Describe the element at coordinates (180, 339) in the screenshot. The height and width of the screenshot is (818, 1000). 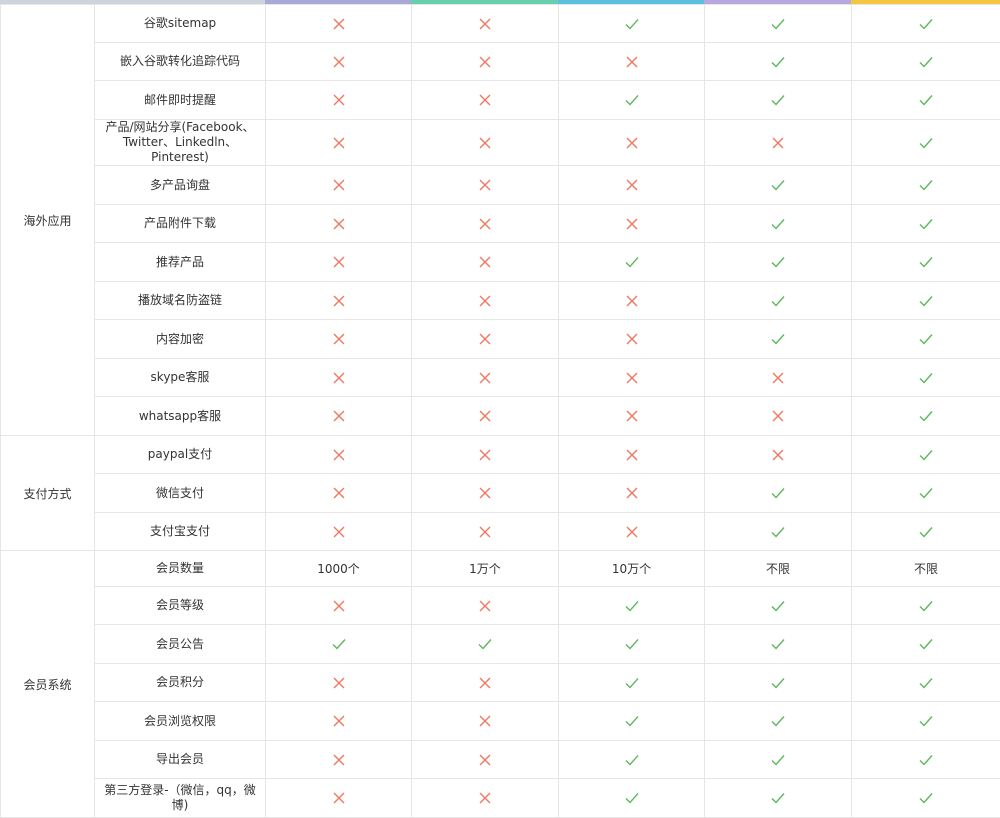
I see `feature-name: 内容加密` at that location.